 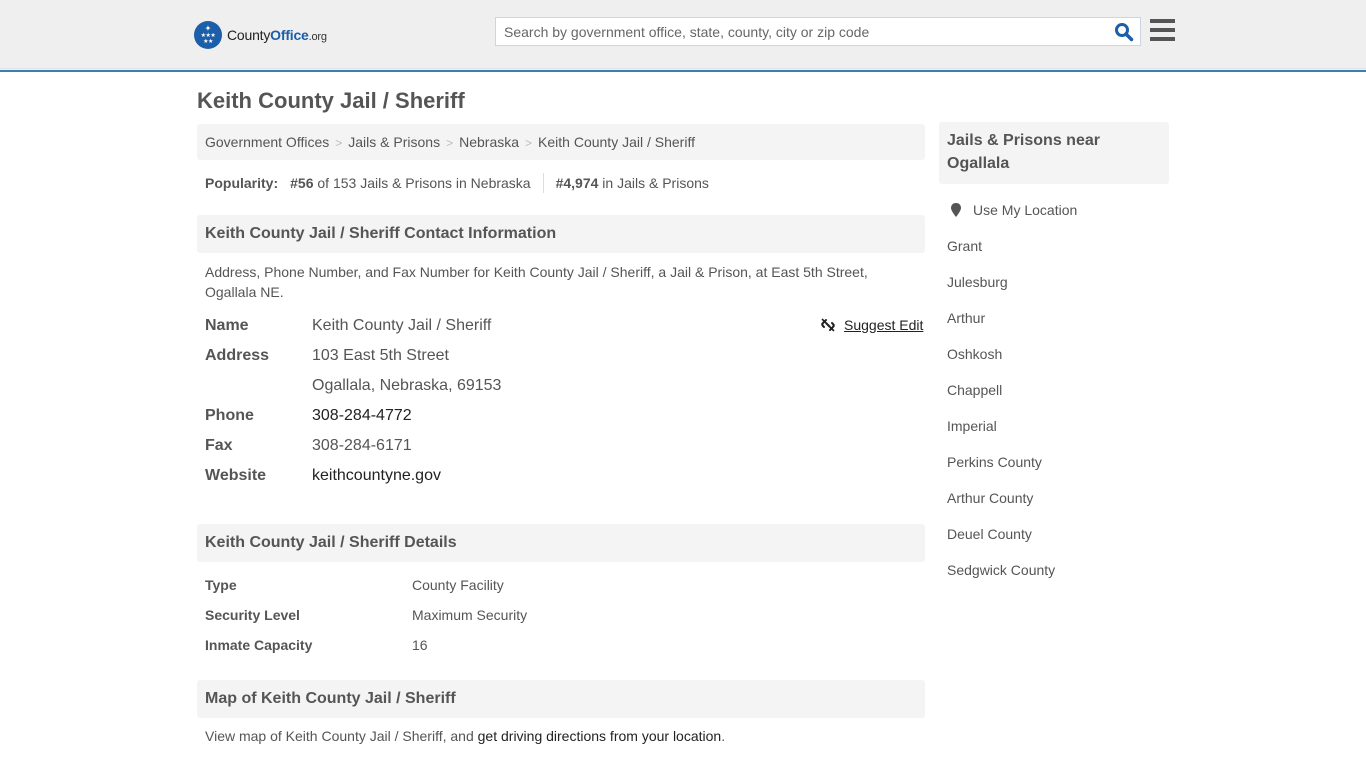 I want to click on sidebar-item-imperial: Imperial, so click(x=972, y=426).